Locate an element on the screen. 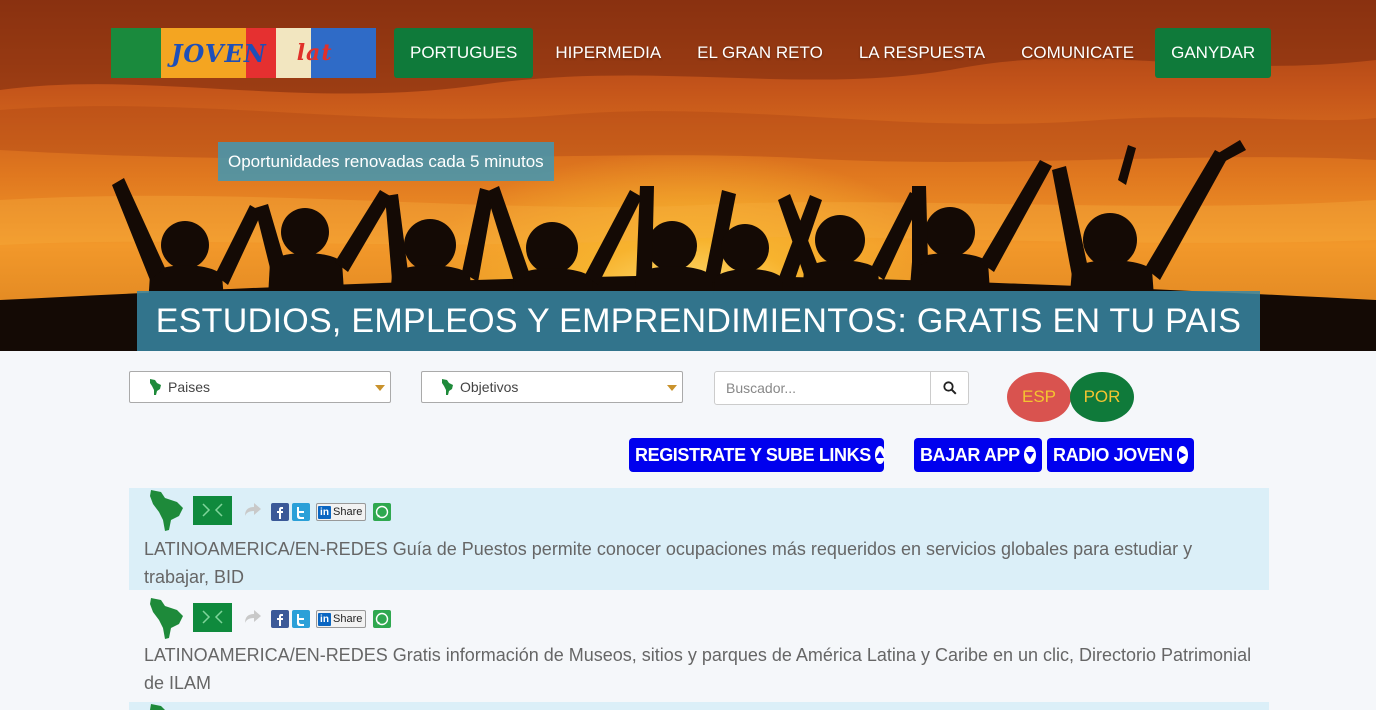 The image size is (1376, 710). arrow-down-circle-icon is located at coordinates (1029, 455).